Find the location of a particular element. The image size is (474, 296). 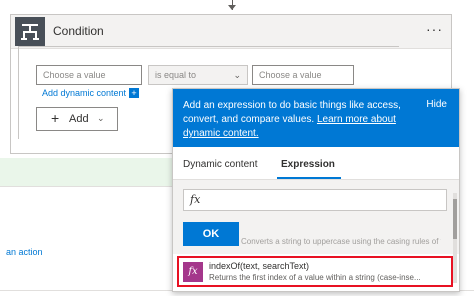

ok-button: OK is located at coordinates (211, 234).